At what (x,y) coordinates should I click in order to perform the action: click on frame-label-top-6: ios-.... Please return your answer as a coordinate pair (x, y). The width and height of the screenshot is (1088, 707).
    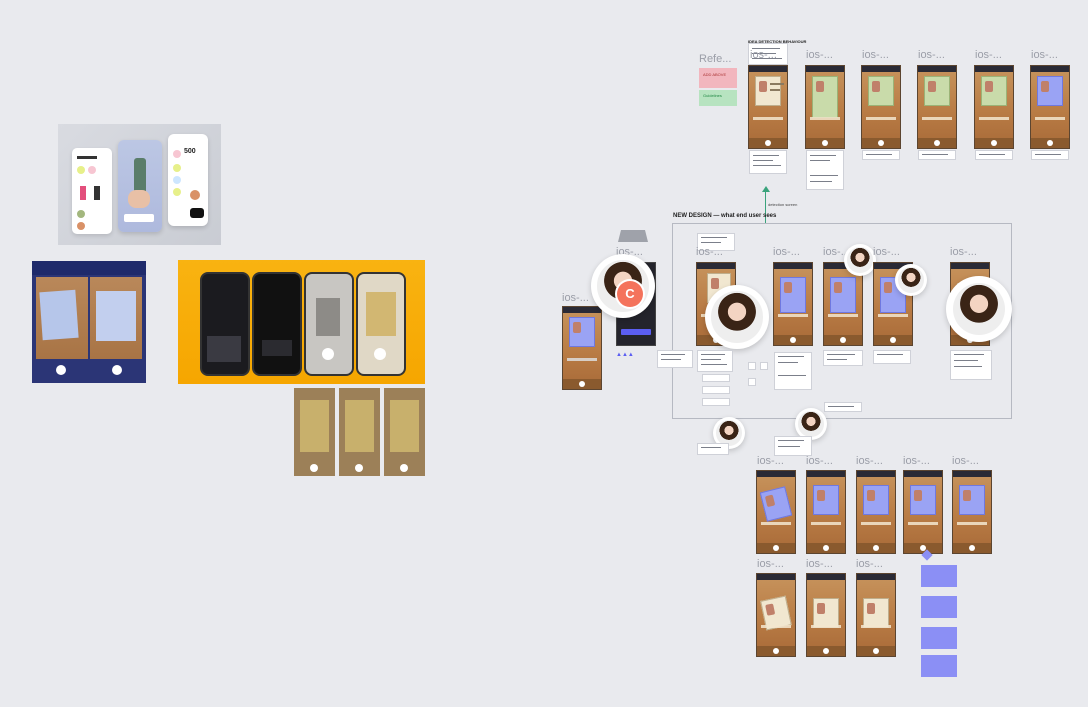
    Looking at the image, I should click on (1044, 55).